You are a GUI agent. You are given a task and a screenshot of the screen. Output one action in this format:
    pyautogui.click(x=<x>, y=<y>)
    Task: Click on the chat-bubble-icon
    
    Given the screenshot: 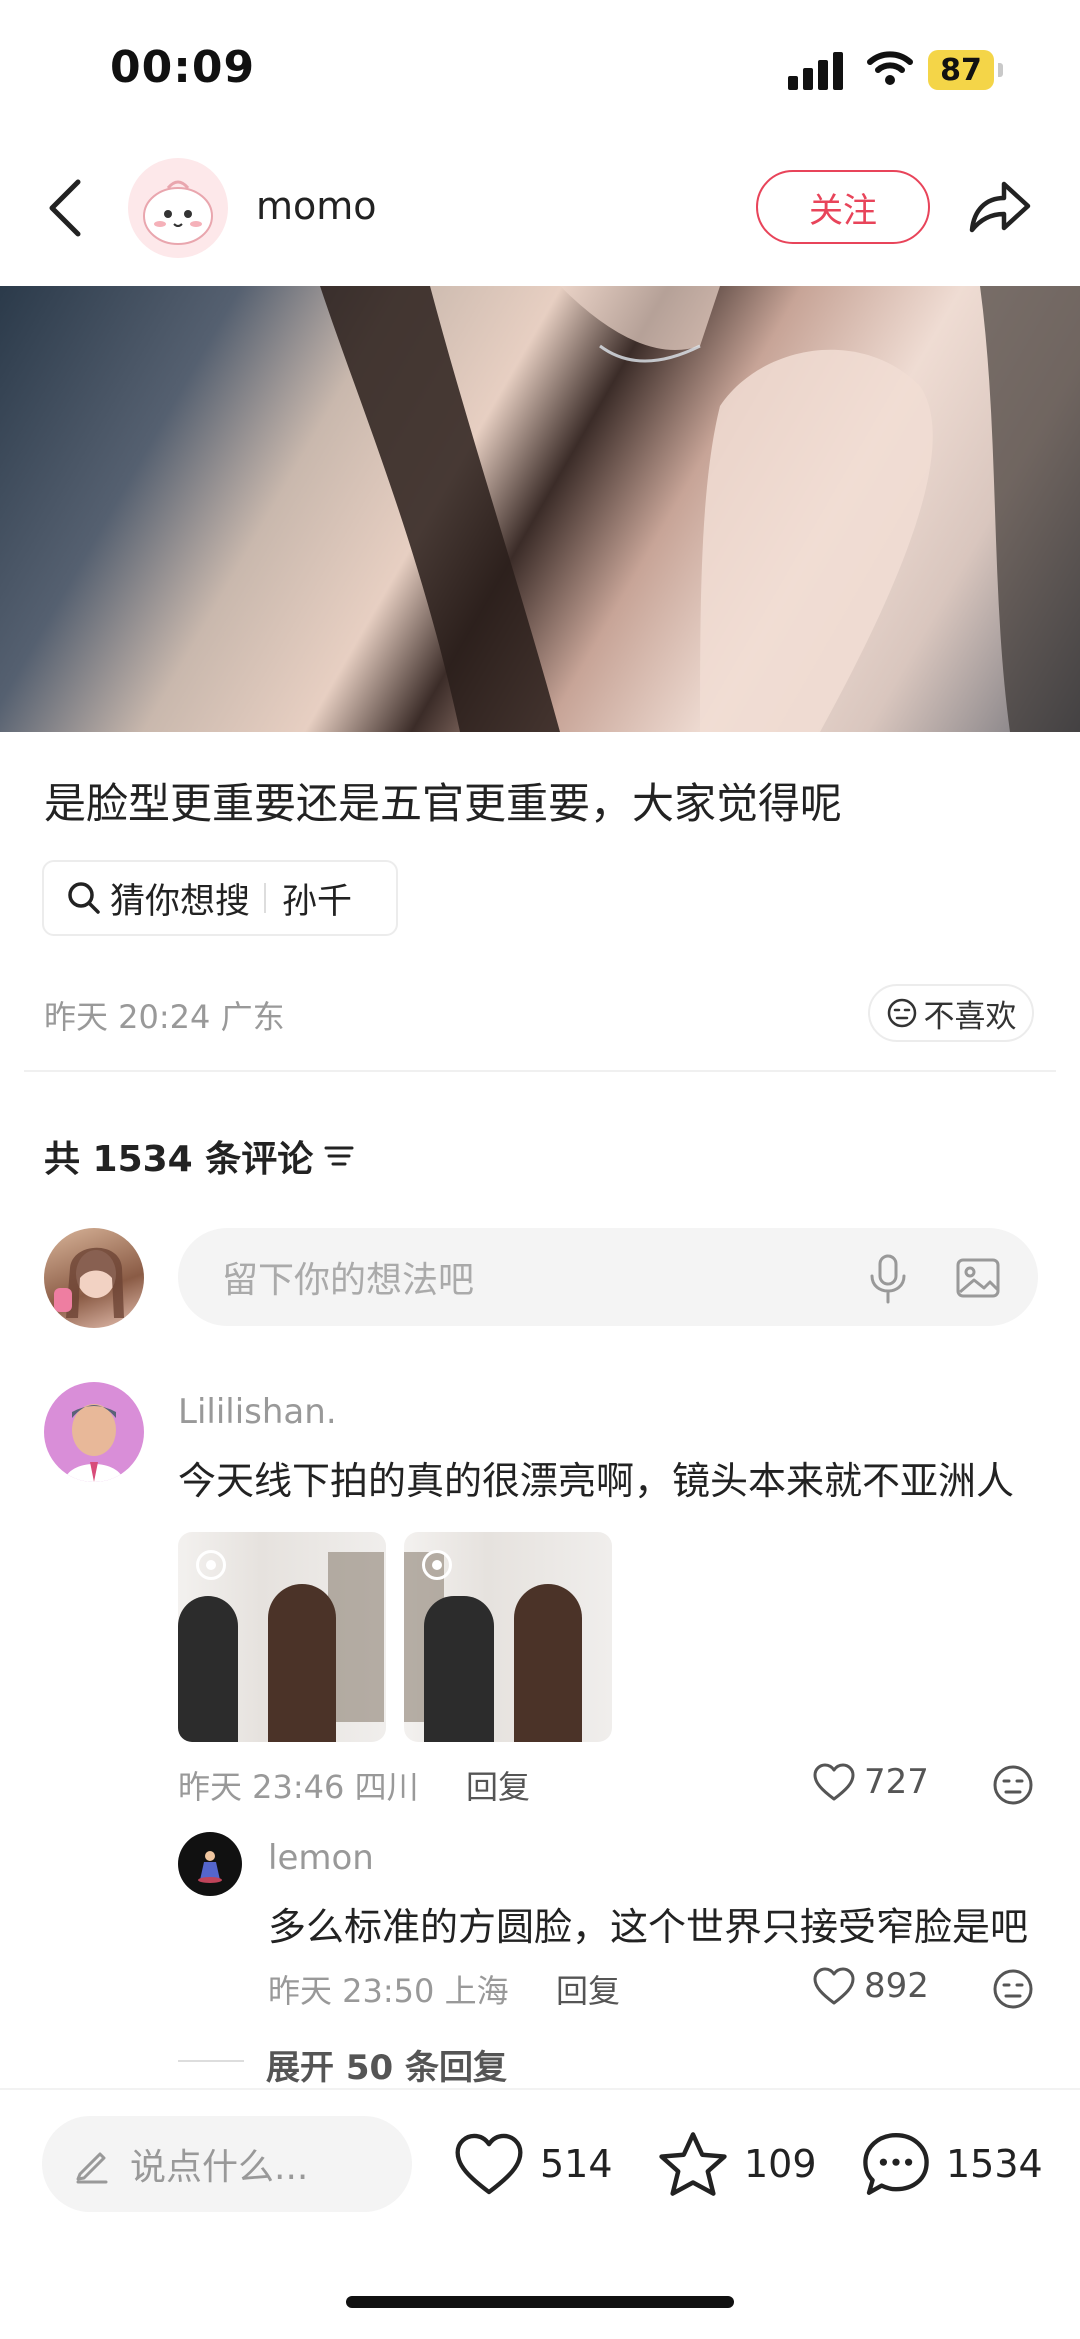 What is the action you would take?
    pyautogui.click(x=896, y=2164)
    